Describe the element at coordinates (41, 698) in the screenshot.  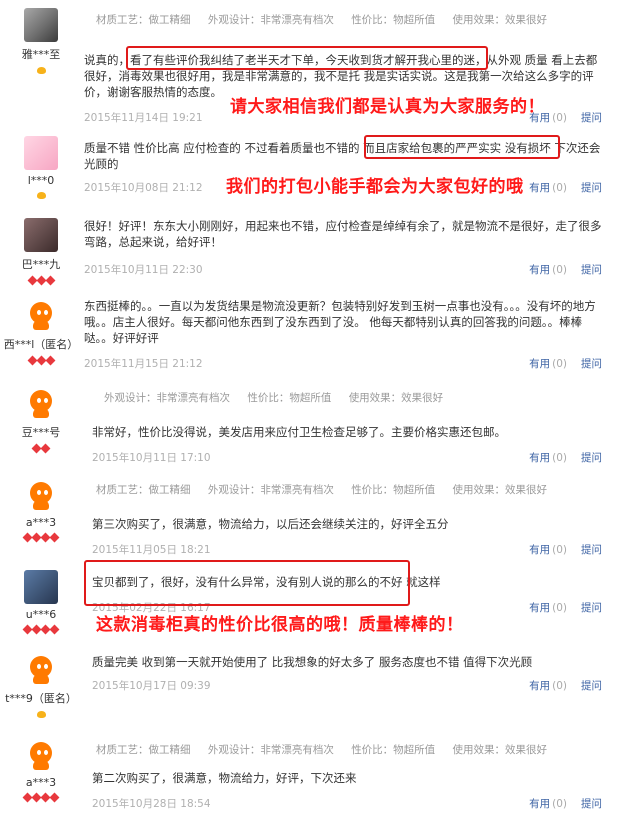
I see `reviewer-name: t***9（匿名）` at that location.